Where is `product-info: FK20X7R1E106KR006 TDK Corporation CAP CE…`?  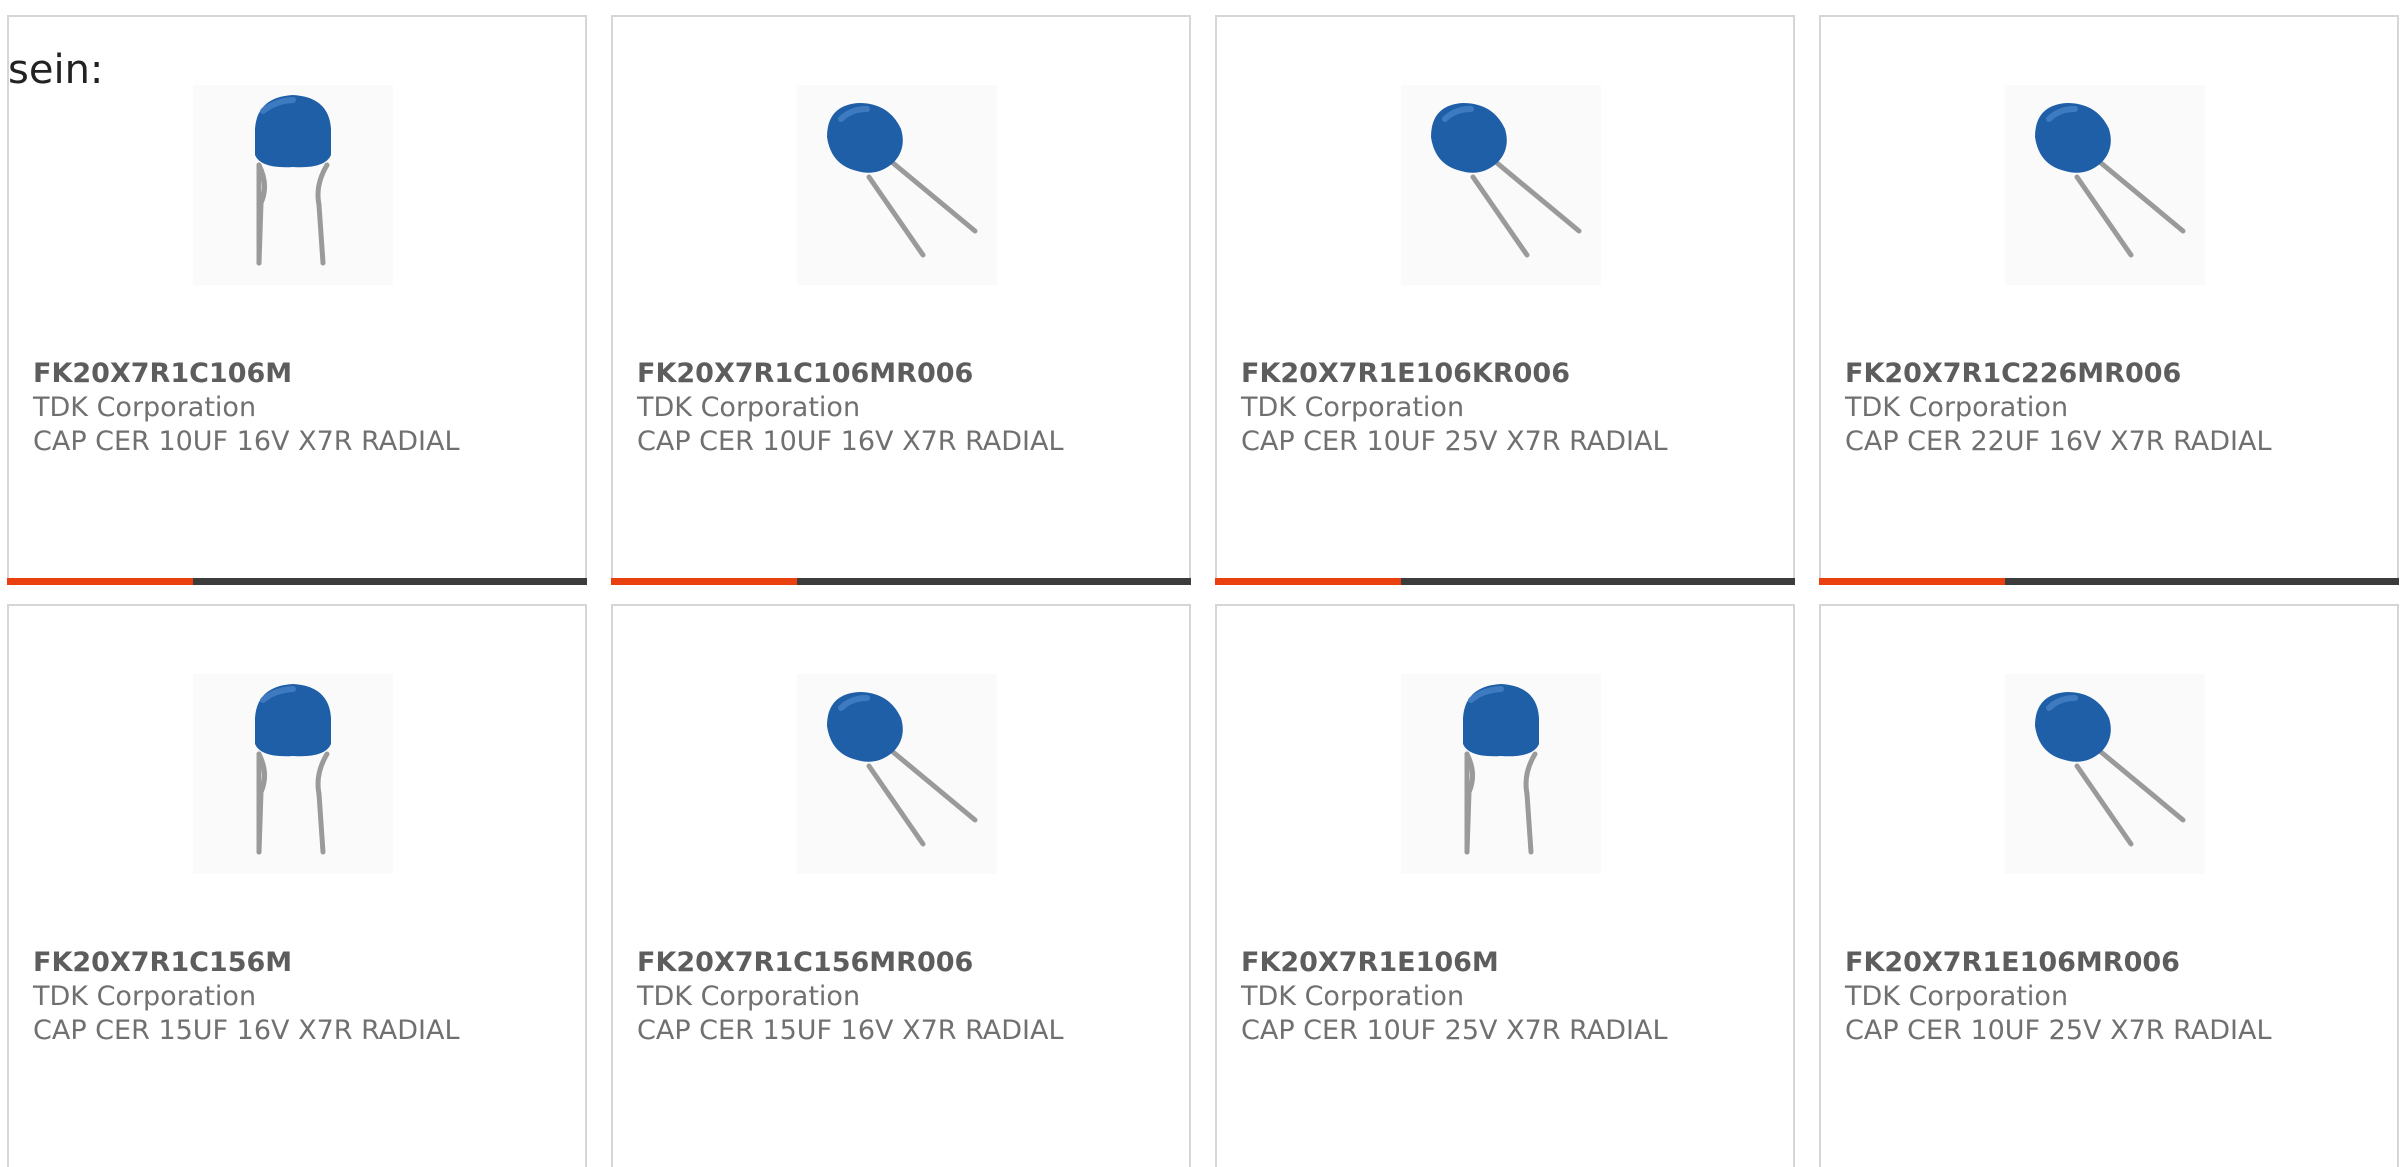 product-info: FK20X7R1E106KR006 TDK Corporation CAP CE… is located at coordinates (1507, 408).